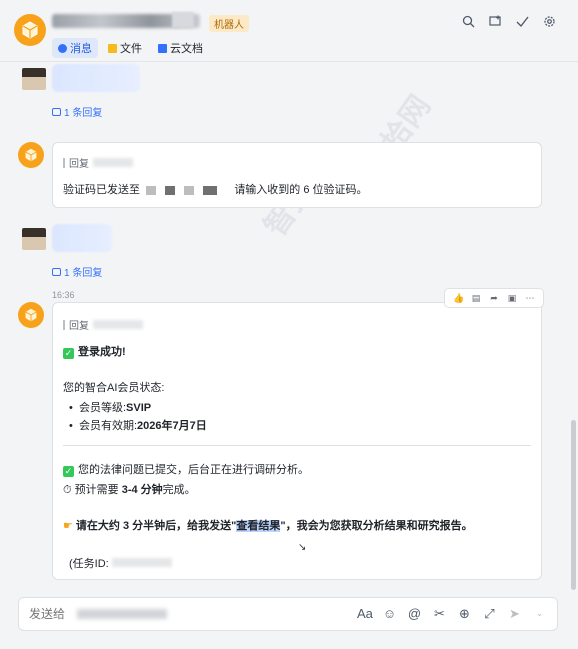  Describe the element at coordinates (122, 614) in the screenshot. I see `recipient-redacted` at that location.